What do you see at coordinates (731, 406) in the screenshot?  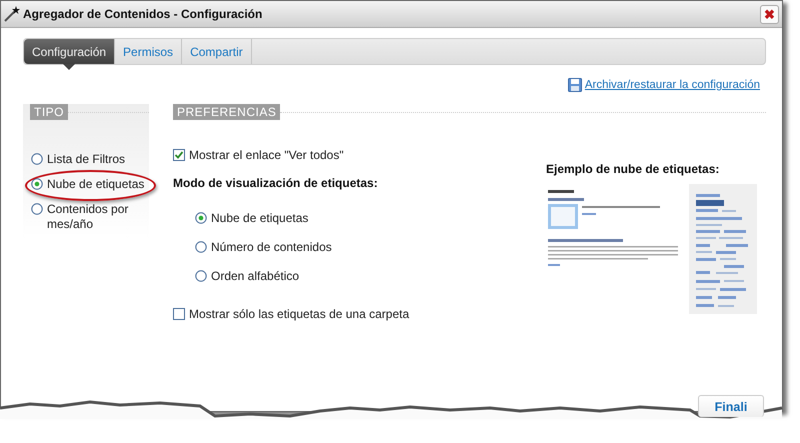 I see `finish-button: Finali` at bounding box center [731, 406].